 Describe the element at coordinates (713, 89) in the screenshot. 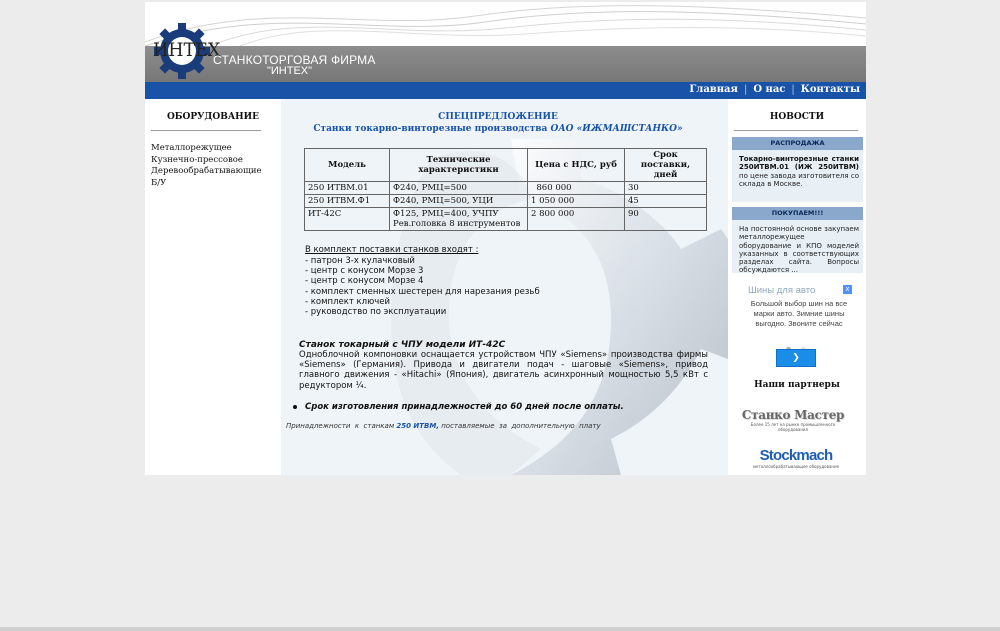

I see `nav-link-home: Главная` at that location.